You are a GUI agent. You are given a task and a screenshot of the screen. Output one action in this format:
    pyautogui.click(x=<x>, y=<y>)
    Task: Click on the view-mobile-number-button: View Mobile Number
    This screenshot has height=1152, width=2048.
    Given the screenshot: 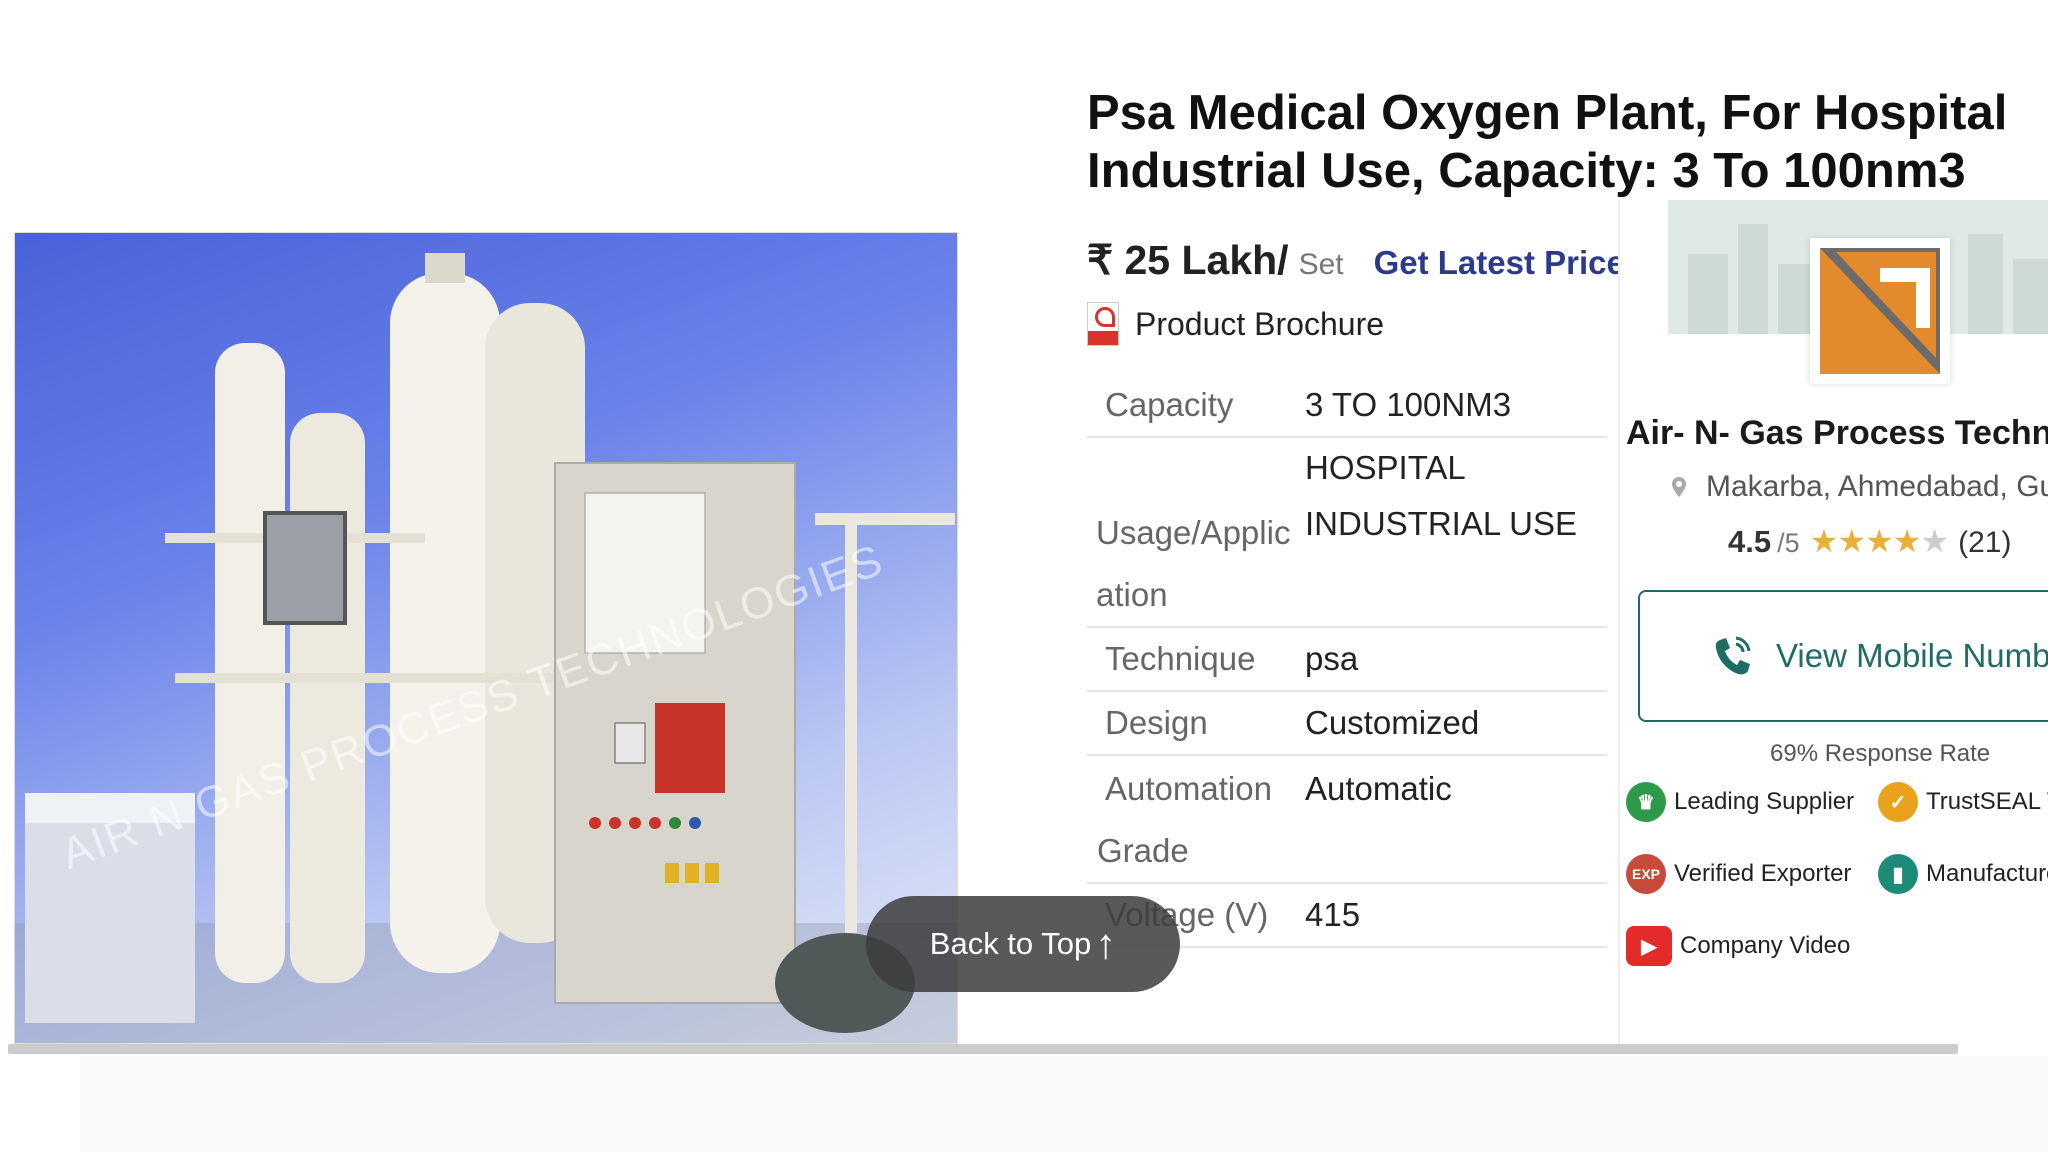 What is the action you would take?
    pyautogui.click(x=1843, y=656)
    